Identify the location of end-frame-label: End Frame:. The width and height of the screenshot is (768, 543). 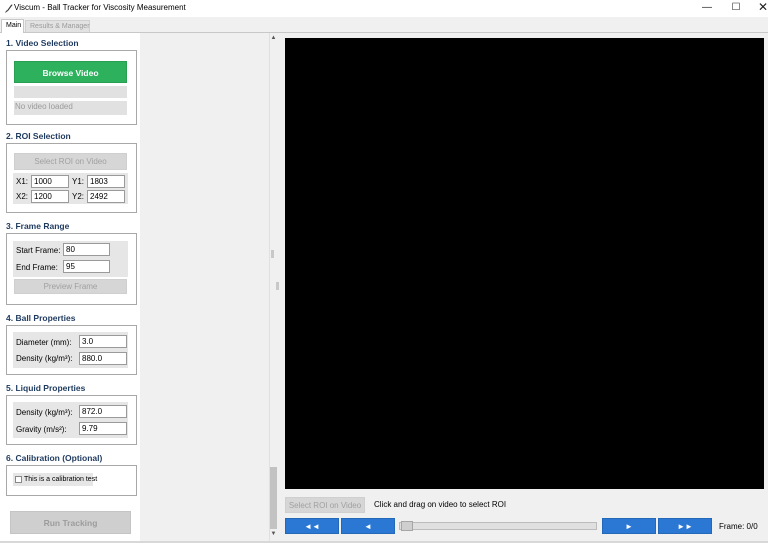
(37, 267).